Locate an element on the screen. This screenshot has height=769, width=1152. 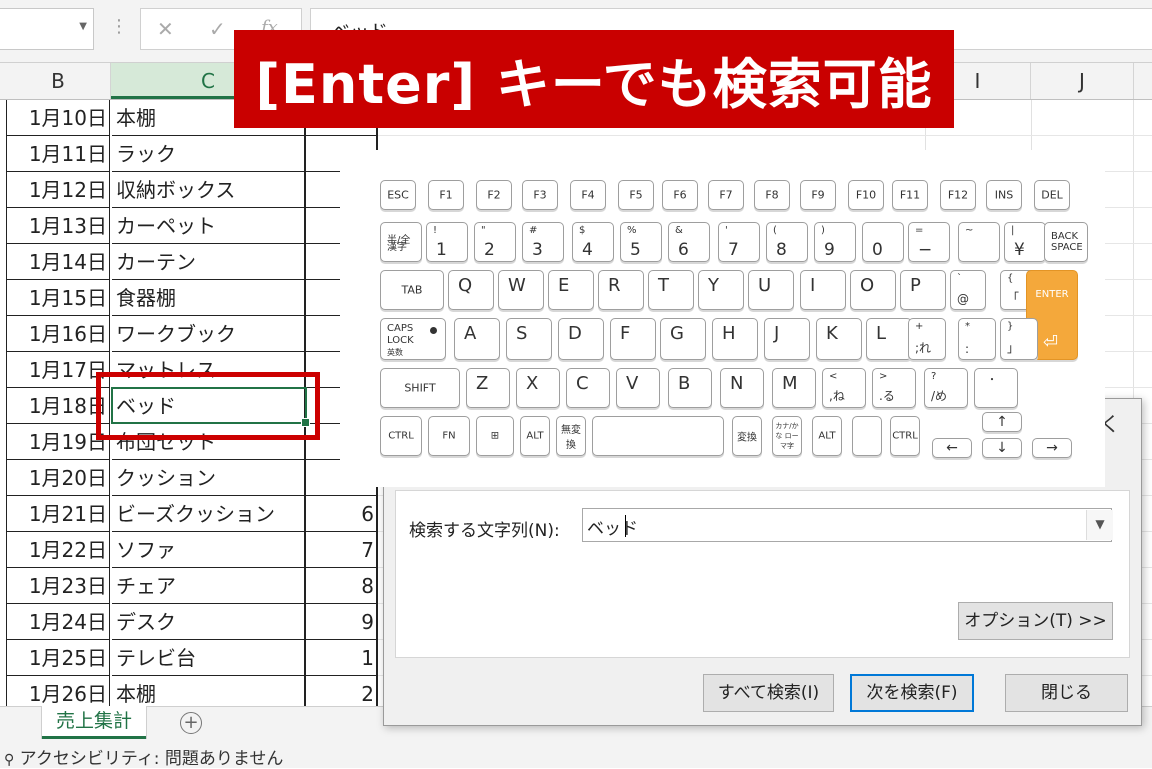
date-cell: 1月23日 is located at coordinates (58, 586).